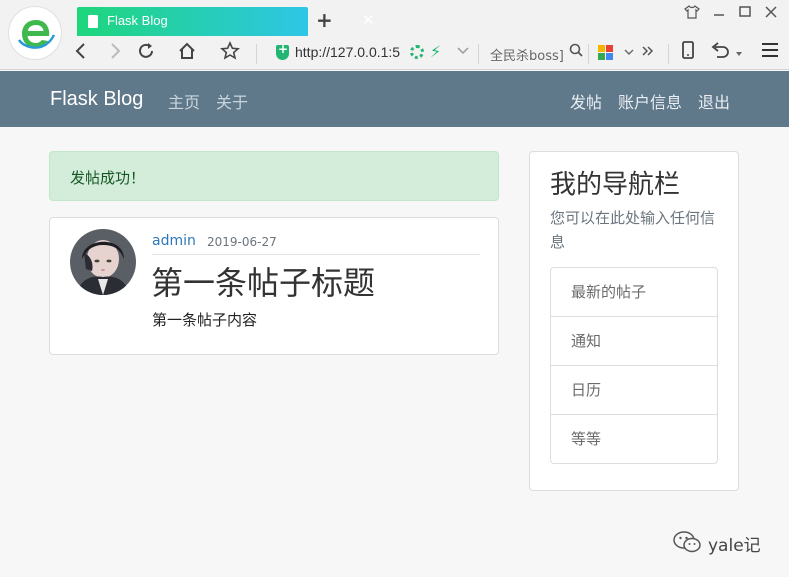  What do you see at coordinates (435, 51) in the screenshot?
I see `bolt-icon: ⚡` at bounding box center [435, 51].